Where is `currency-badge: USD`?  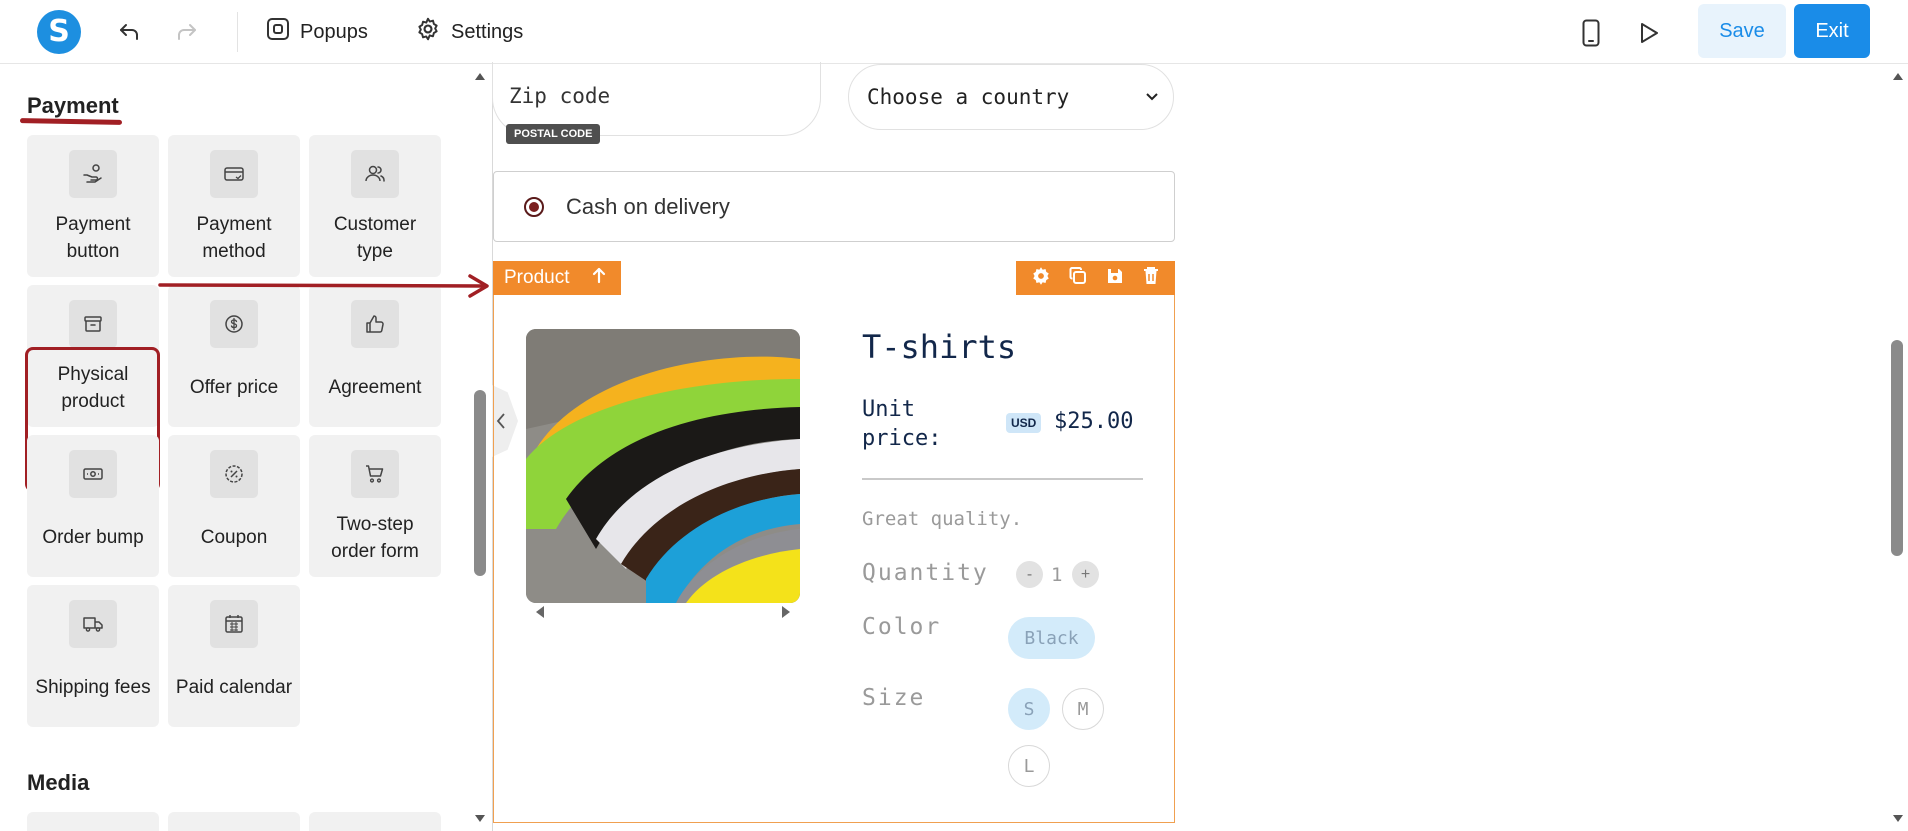
currency-badge: USD is located at coordinates (1024, 423).